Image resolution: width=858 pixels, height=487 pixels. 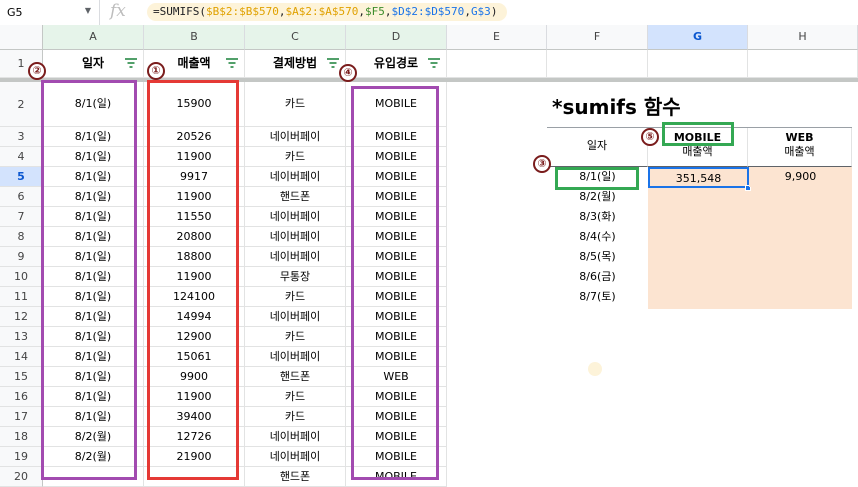 I want to click on row-header-17: 17, so click(x=21, y=417).